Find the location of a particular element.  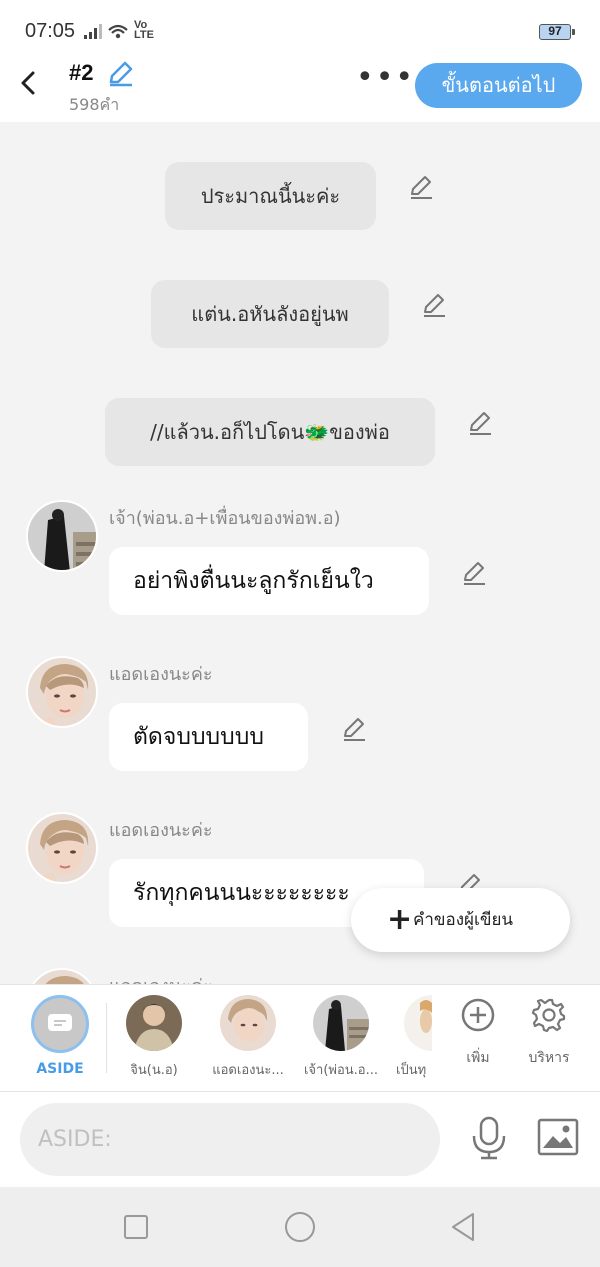

manage-characters-button: บริหาร is located at coordinates (549, 1033).